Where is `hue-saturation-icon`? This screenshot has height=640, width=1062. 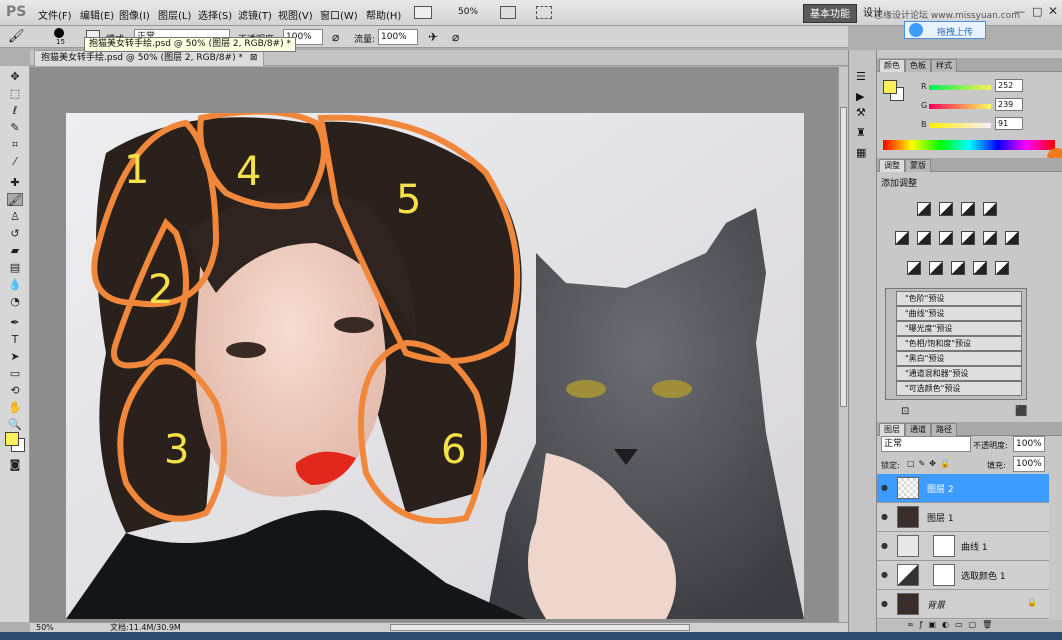
hue-saturation-icon is located at coordinates (924, 238).